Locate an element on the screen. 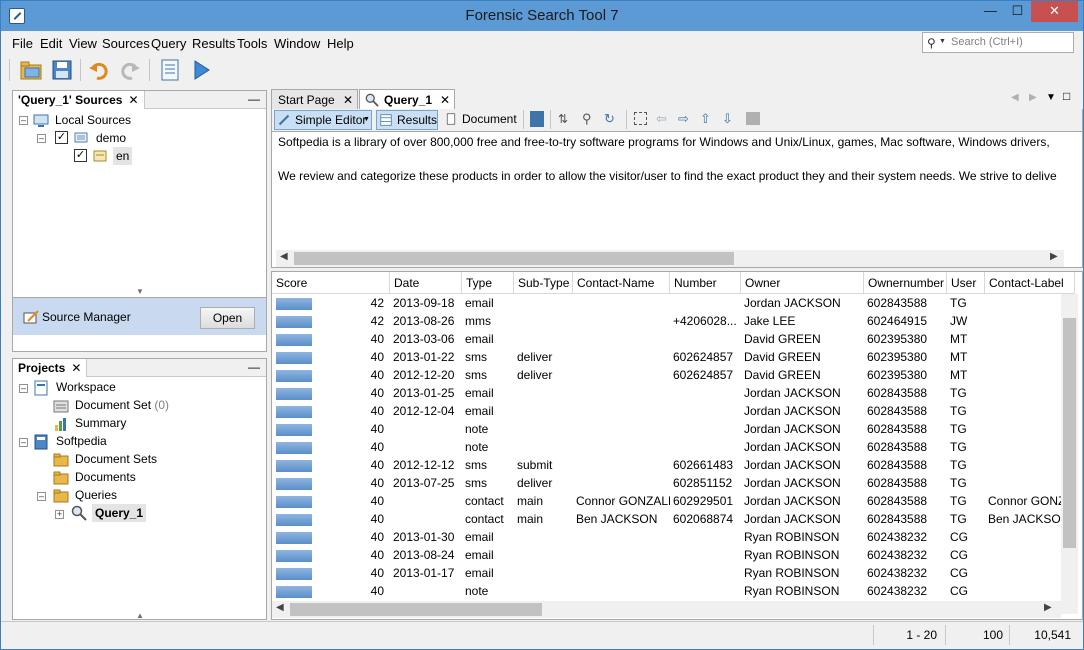  tab-projects: Projects ✕ is located at coordinates (50, 368).